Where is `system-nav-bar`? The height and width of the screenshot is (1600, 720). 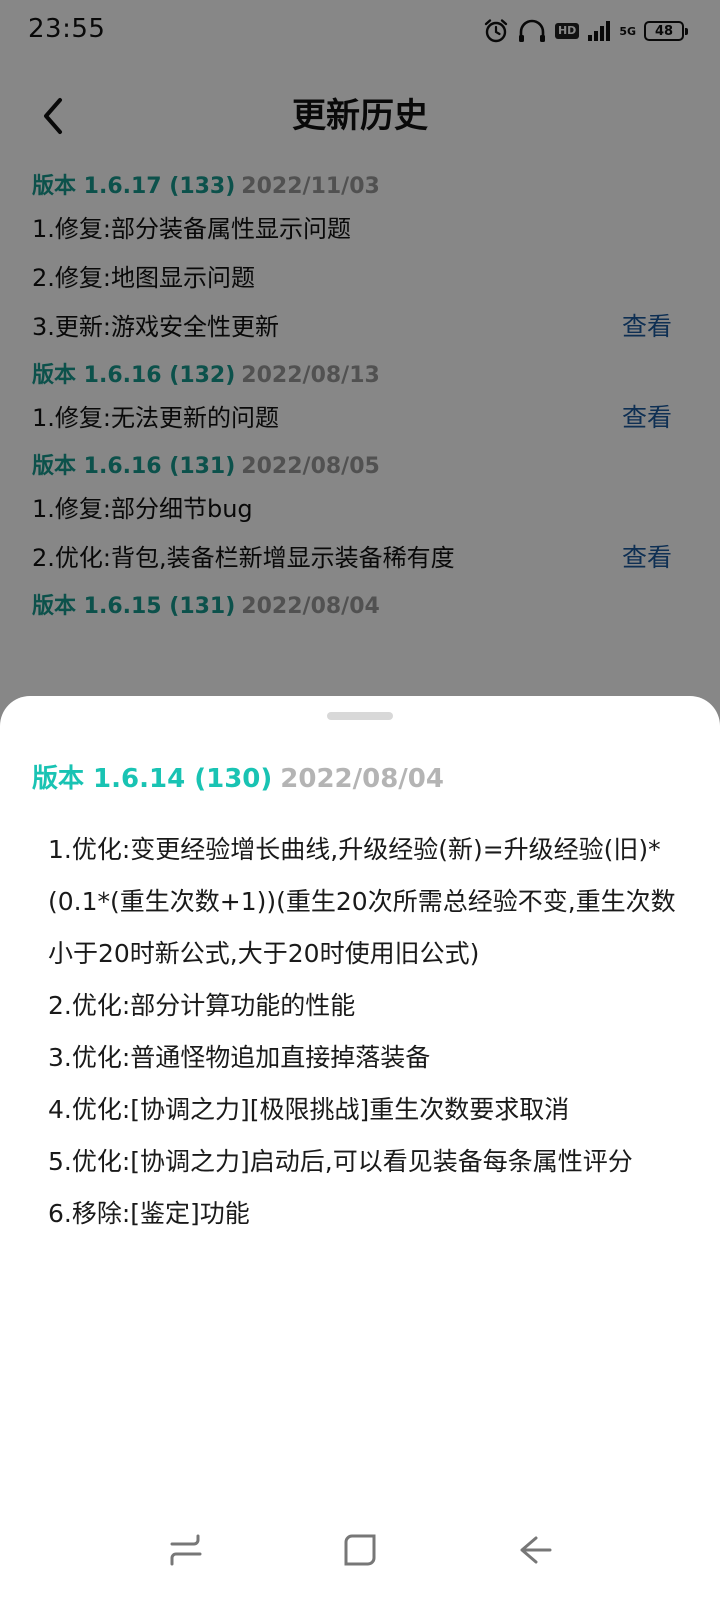
system-nav-bar is located at coordinates (360, 1550).